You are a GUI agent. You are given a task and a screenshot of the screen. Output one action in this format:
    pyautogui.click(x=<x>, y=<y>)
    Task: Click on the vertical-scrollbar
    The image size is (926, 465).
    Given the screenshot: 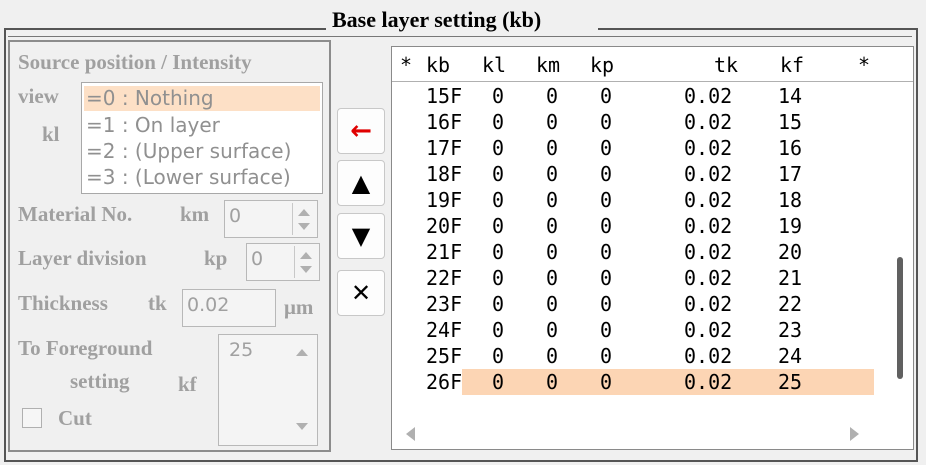 What is the action you would take?
    pyautogui.click(x=900, y=248)
    